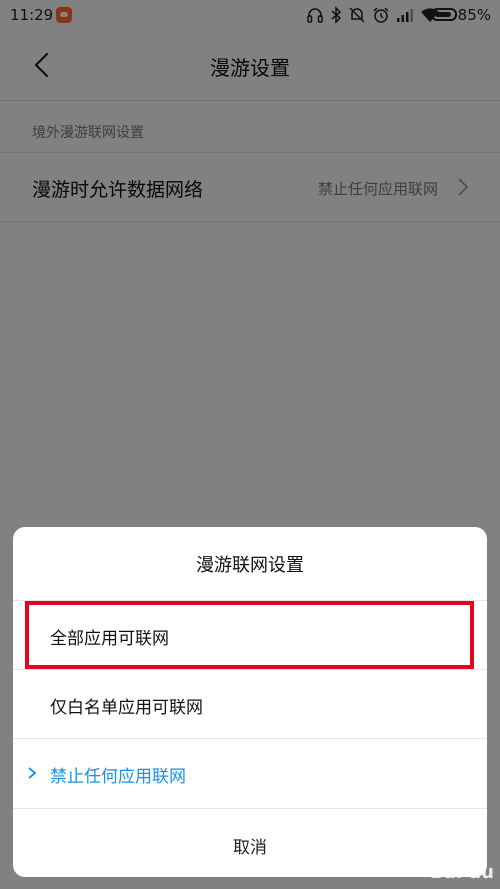  What do you see at coordinates (250, 565) in the screenshot?
I see `dialog-title: 漫游联网设置` at bounding box center [250, 565].